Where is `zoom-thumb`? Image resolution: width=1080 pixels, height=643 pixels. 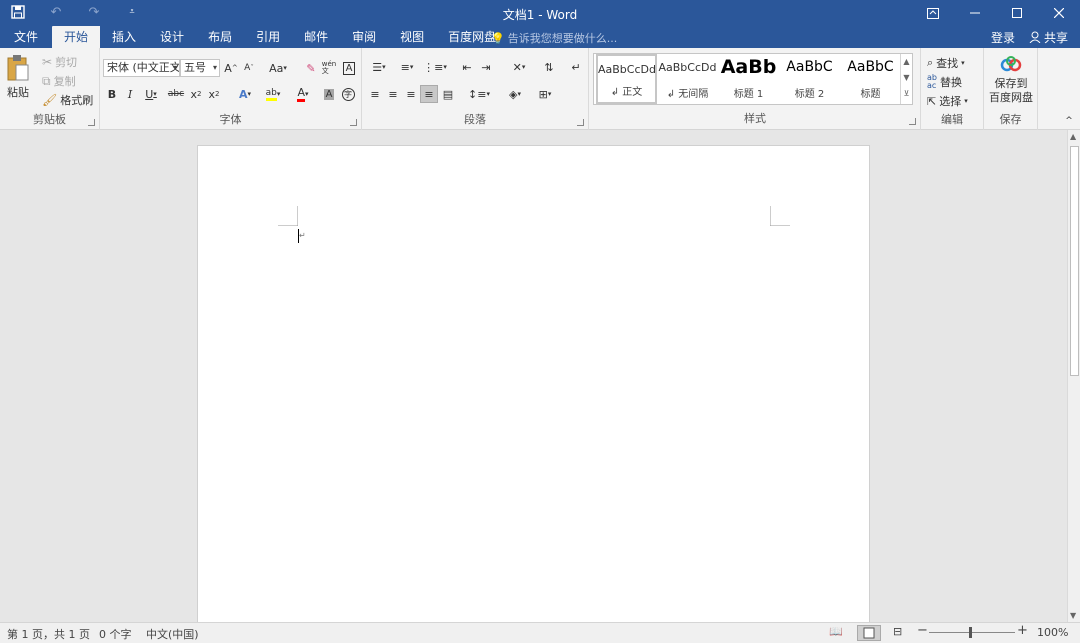
zoom-thumb is located at coordinates (970, 632).